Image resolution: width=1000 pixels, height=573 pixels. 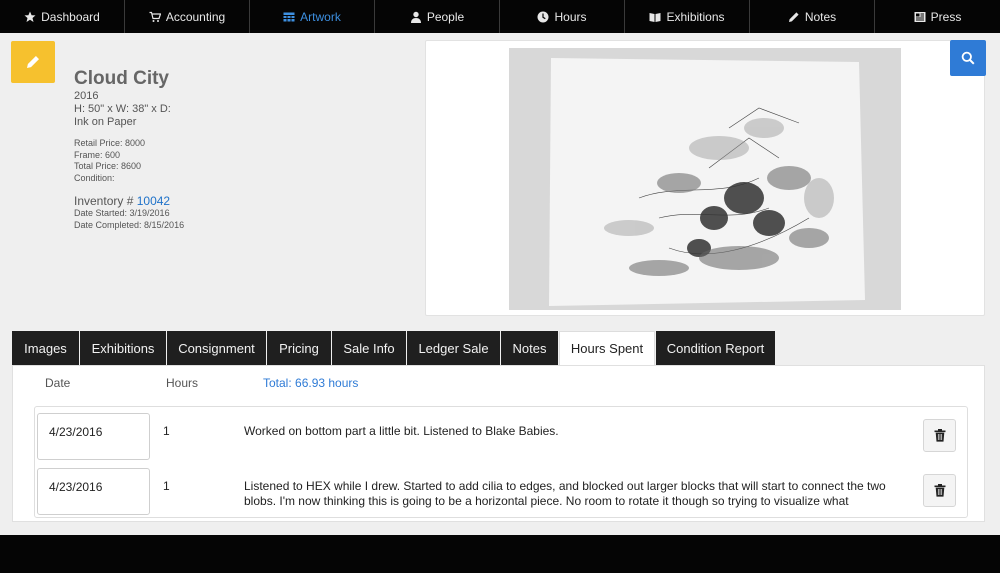 I want to click on nav-people: People, so click(x=437, y=16).